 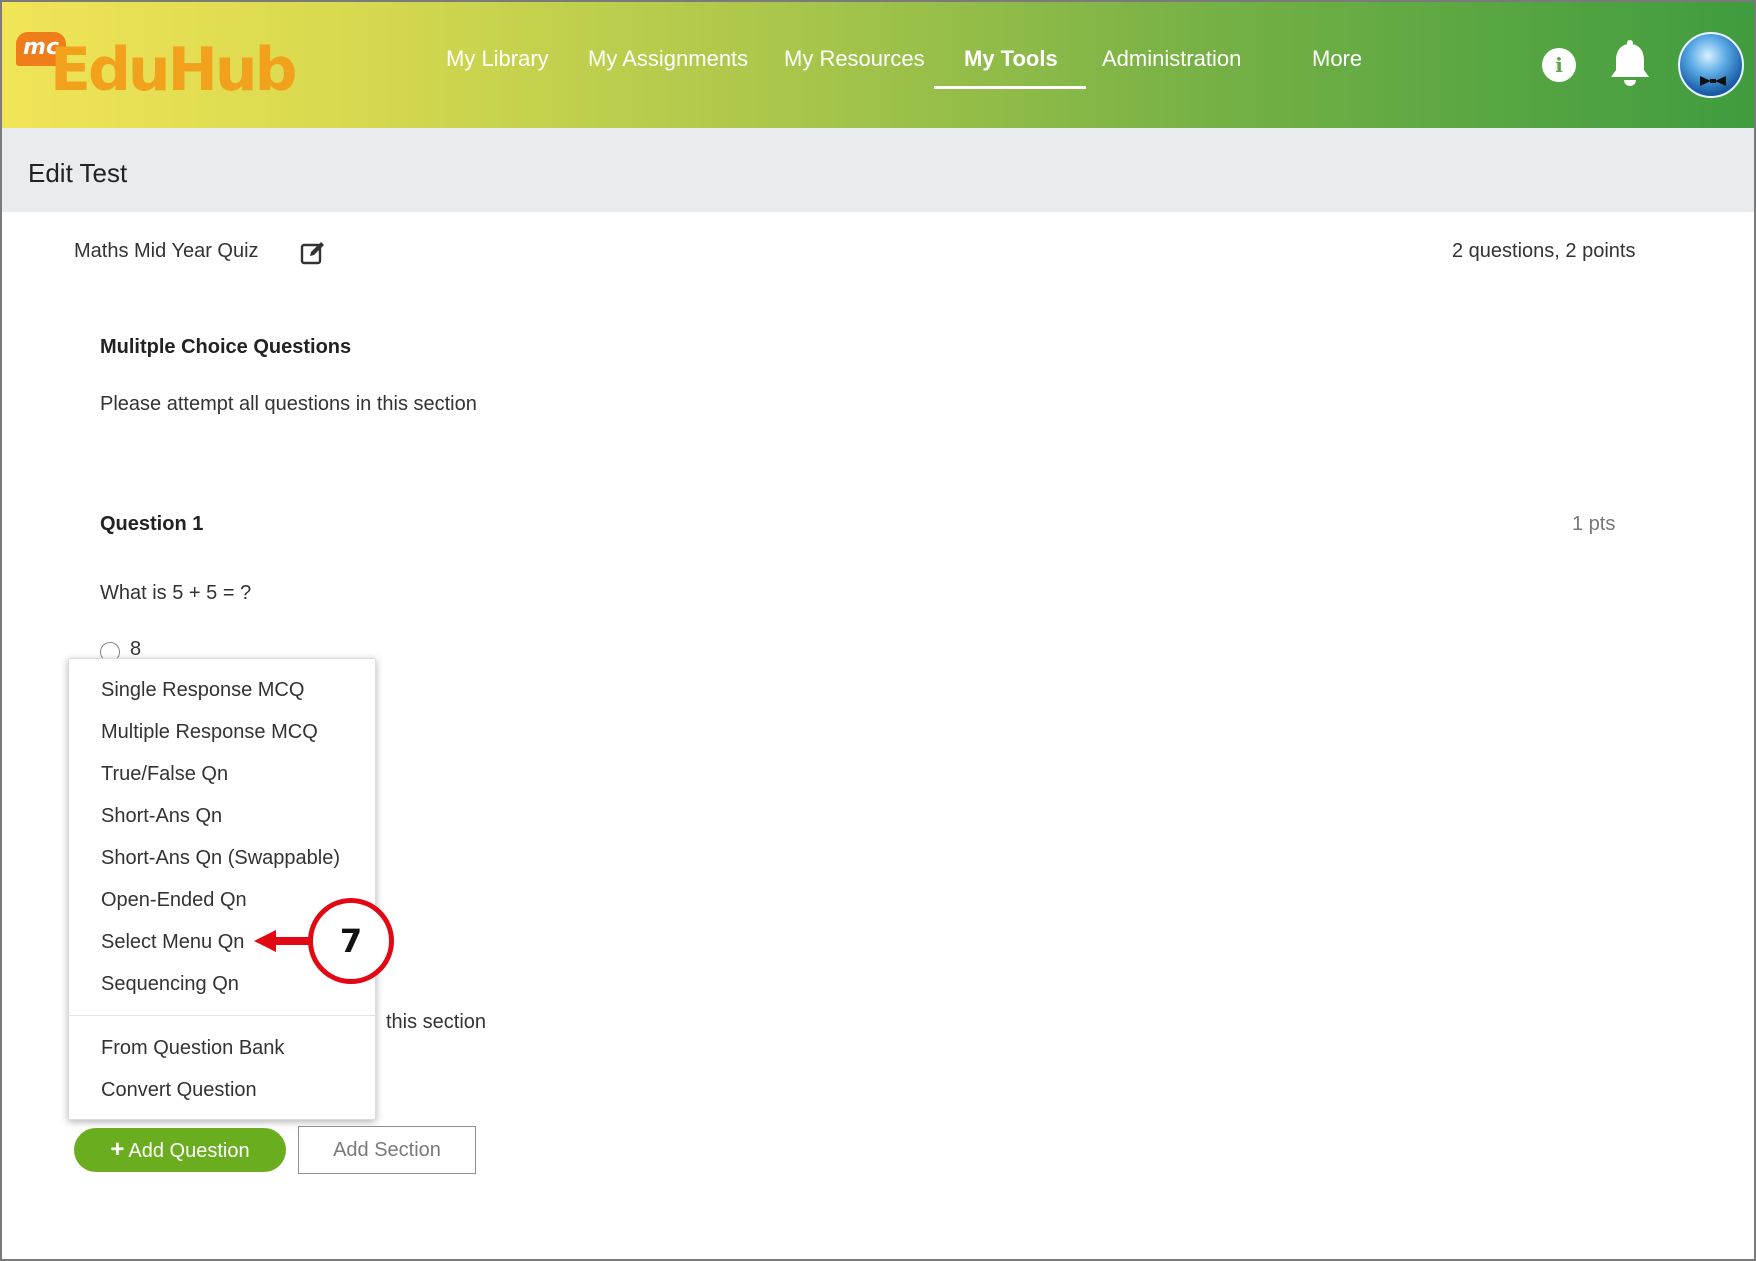 I want to click on nav-my-assignments: My Assignments, so click(x=668, y=59).